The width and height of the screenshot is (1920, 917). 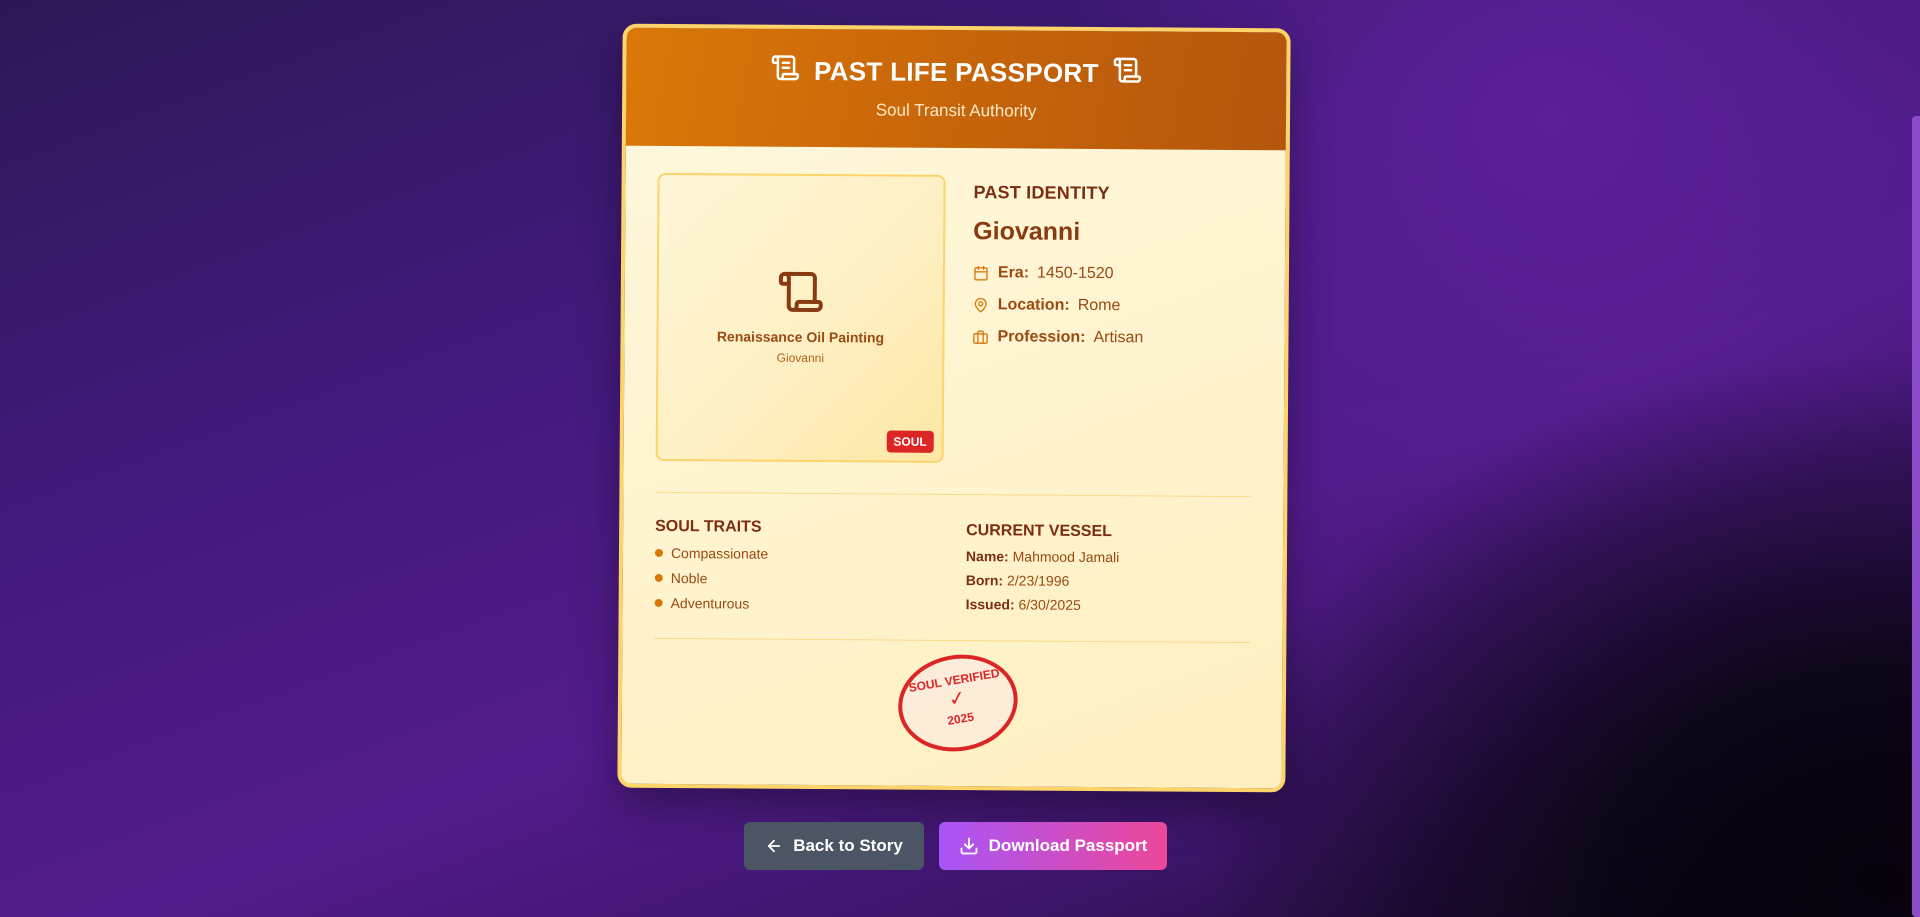 What do you see at coordinates (1013, 273) in the screenshot?
I see `era-label: Era:` at bounding box center [1013, 273].